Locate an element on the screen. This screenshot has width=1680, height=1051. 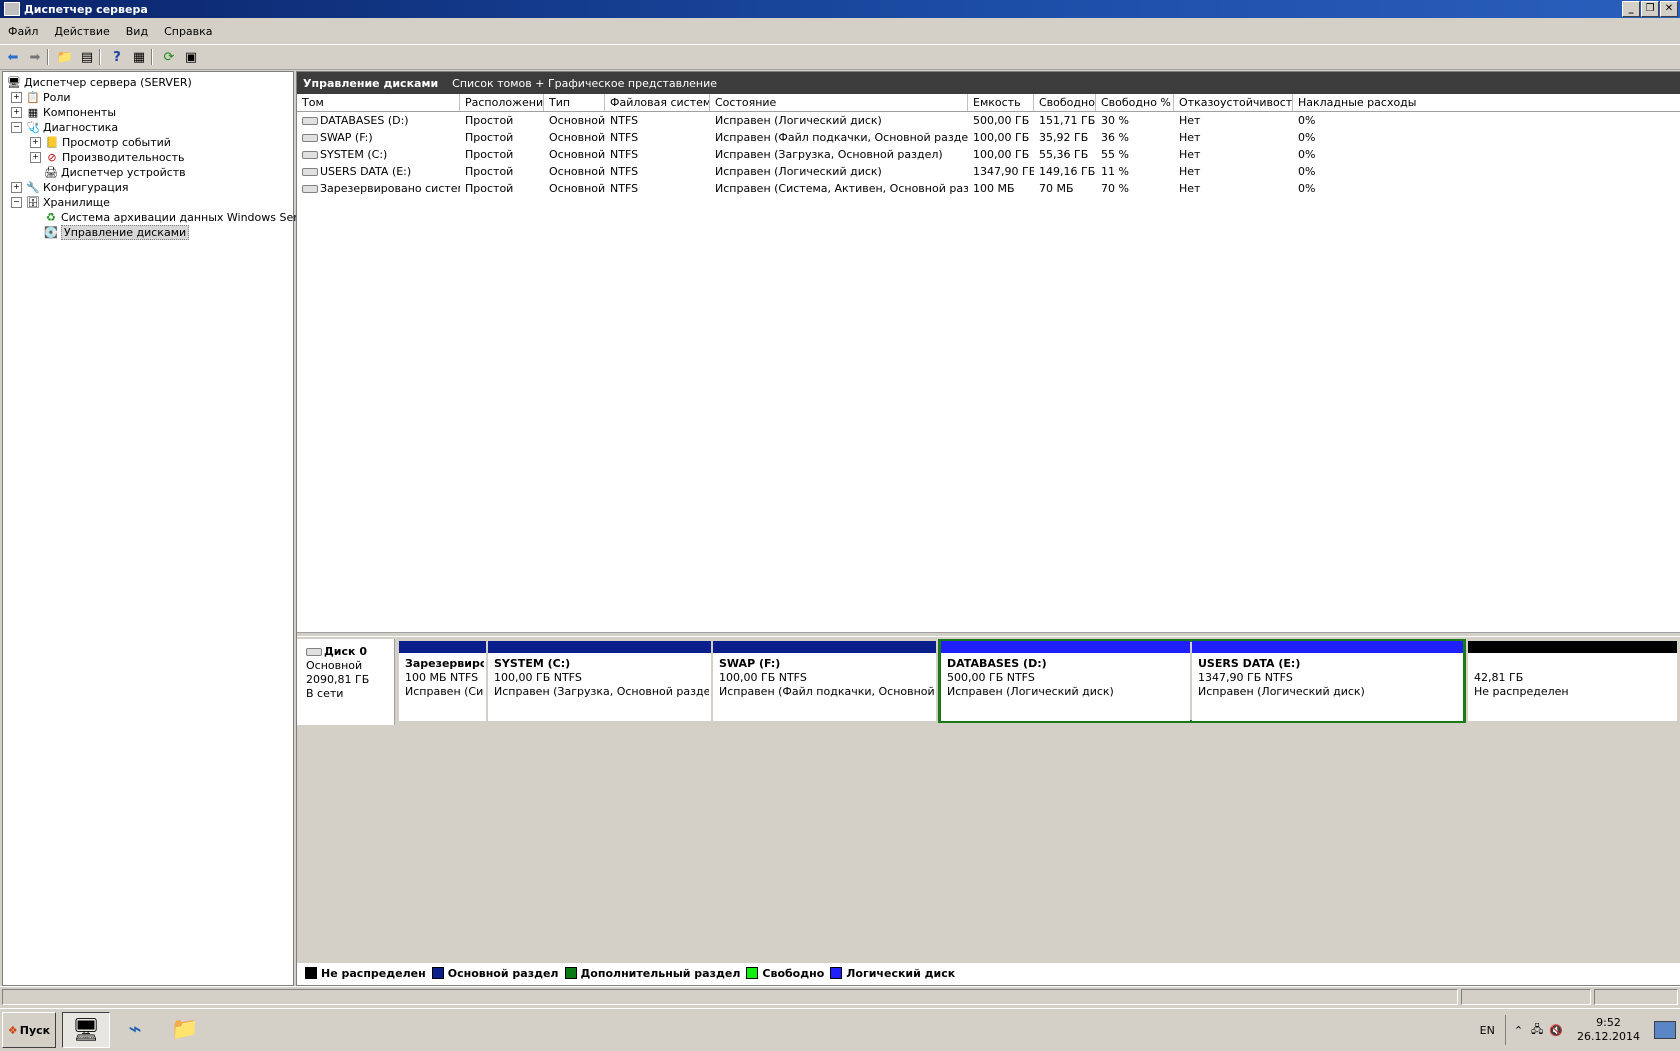
refresh-icon: ⟳ is located at coordinates (169, 57).